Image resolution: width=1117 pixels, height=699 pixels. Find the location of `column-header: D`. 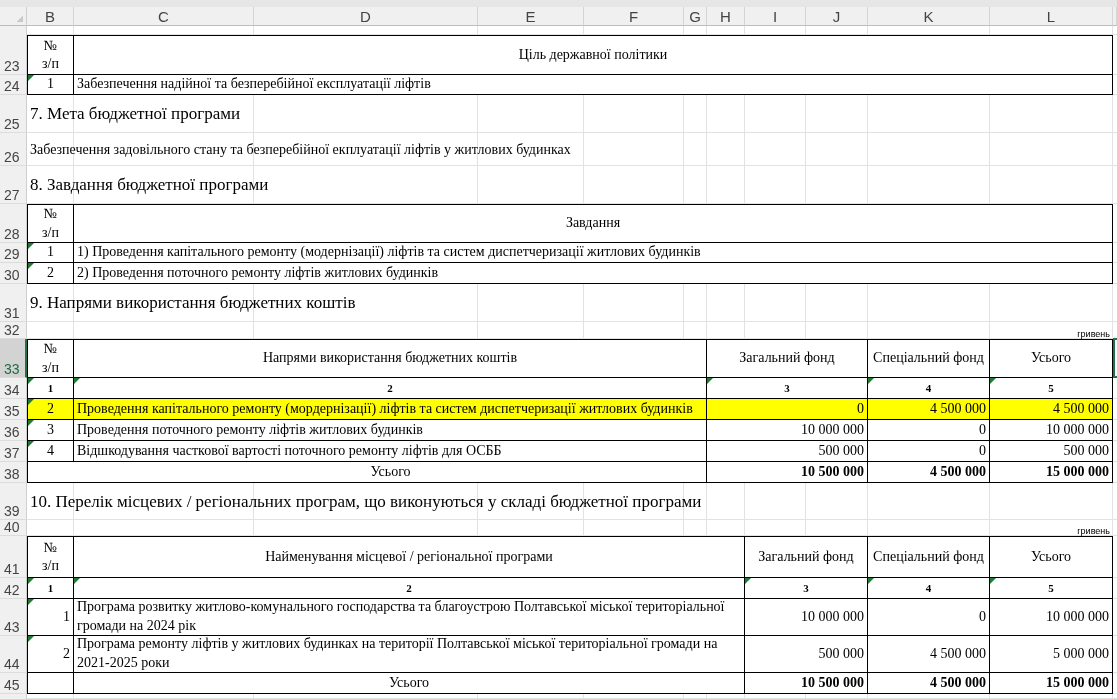

column-header: D is located at coordinates (366, 16).